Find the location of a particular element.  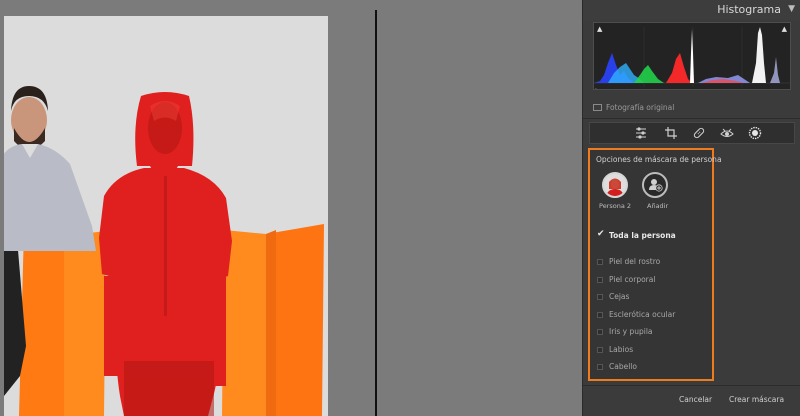

histogram-title: Histograma is located at coordinates (749, 9).